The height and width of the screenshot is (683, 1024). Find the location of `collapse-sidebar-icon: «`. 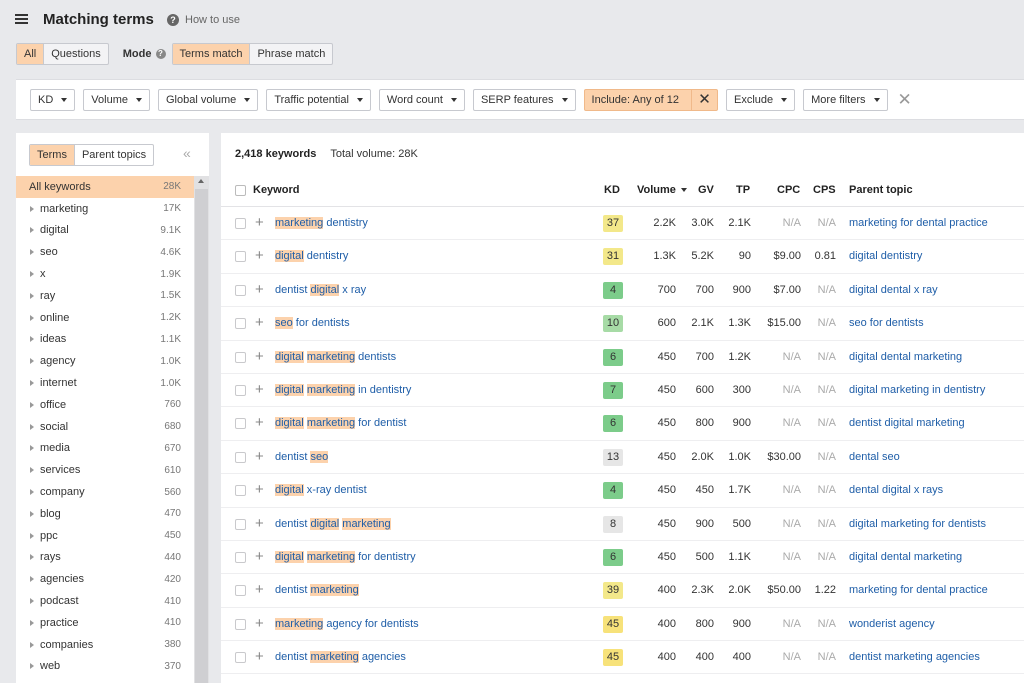

collapse-sidebar-icon: « is located at coordinates (187, 153).